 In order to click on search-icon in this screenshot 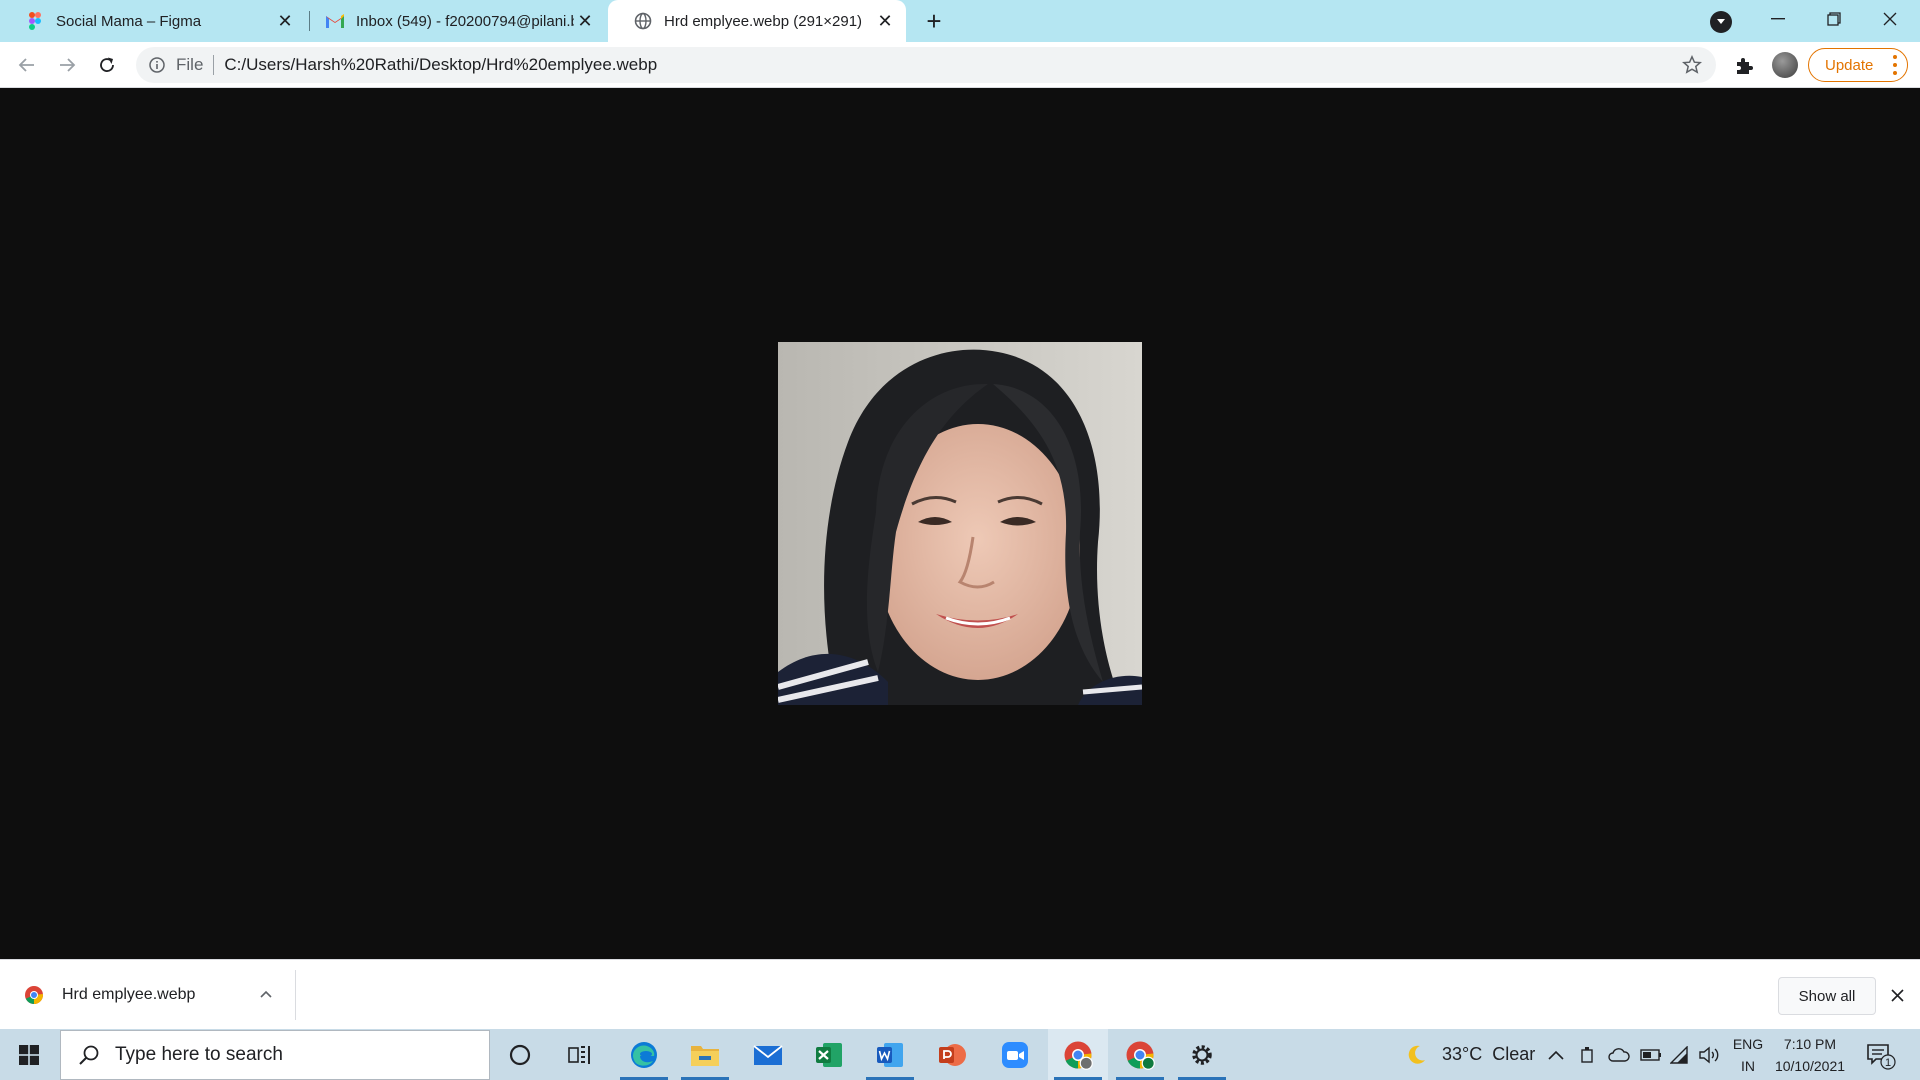, I will do `click(89, 1055)`.